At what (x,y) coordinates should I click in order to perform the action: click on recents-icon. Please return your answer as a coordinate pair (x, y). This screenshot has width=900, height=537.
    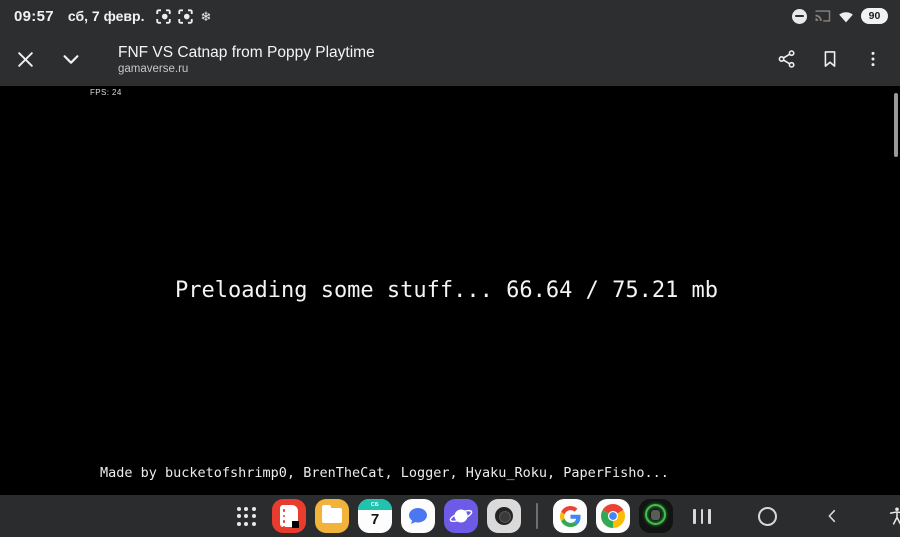
    Looking at the image, I should click on (702, 516).